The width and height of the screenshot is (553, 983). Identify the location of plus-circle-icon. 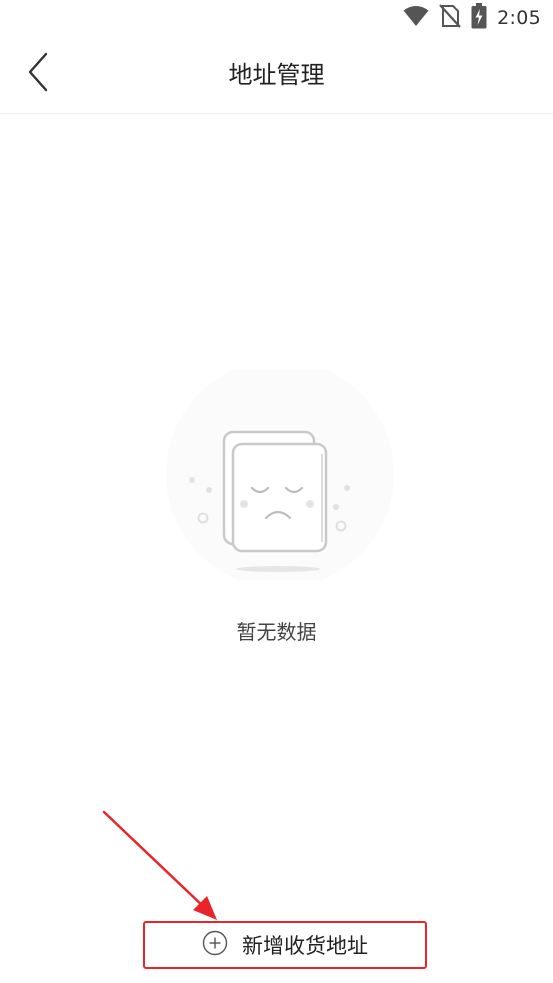
(215, 945).